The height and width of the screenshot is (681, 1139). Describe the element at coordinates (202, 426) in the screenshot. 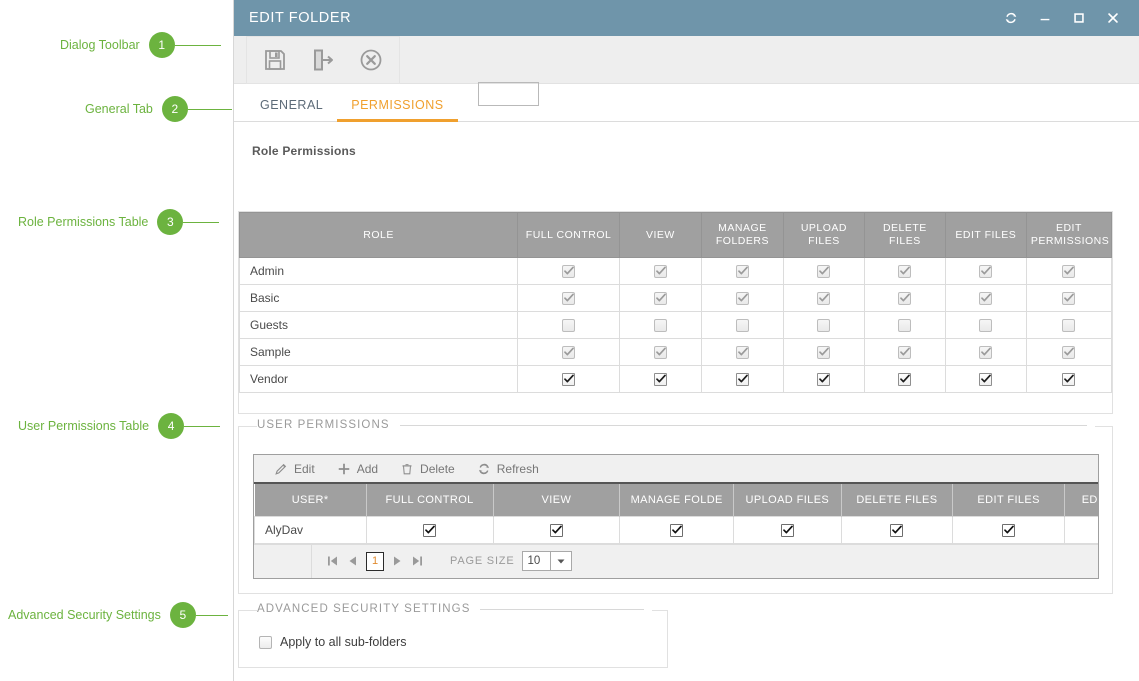

I see `callout-4-line` at that location.